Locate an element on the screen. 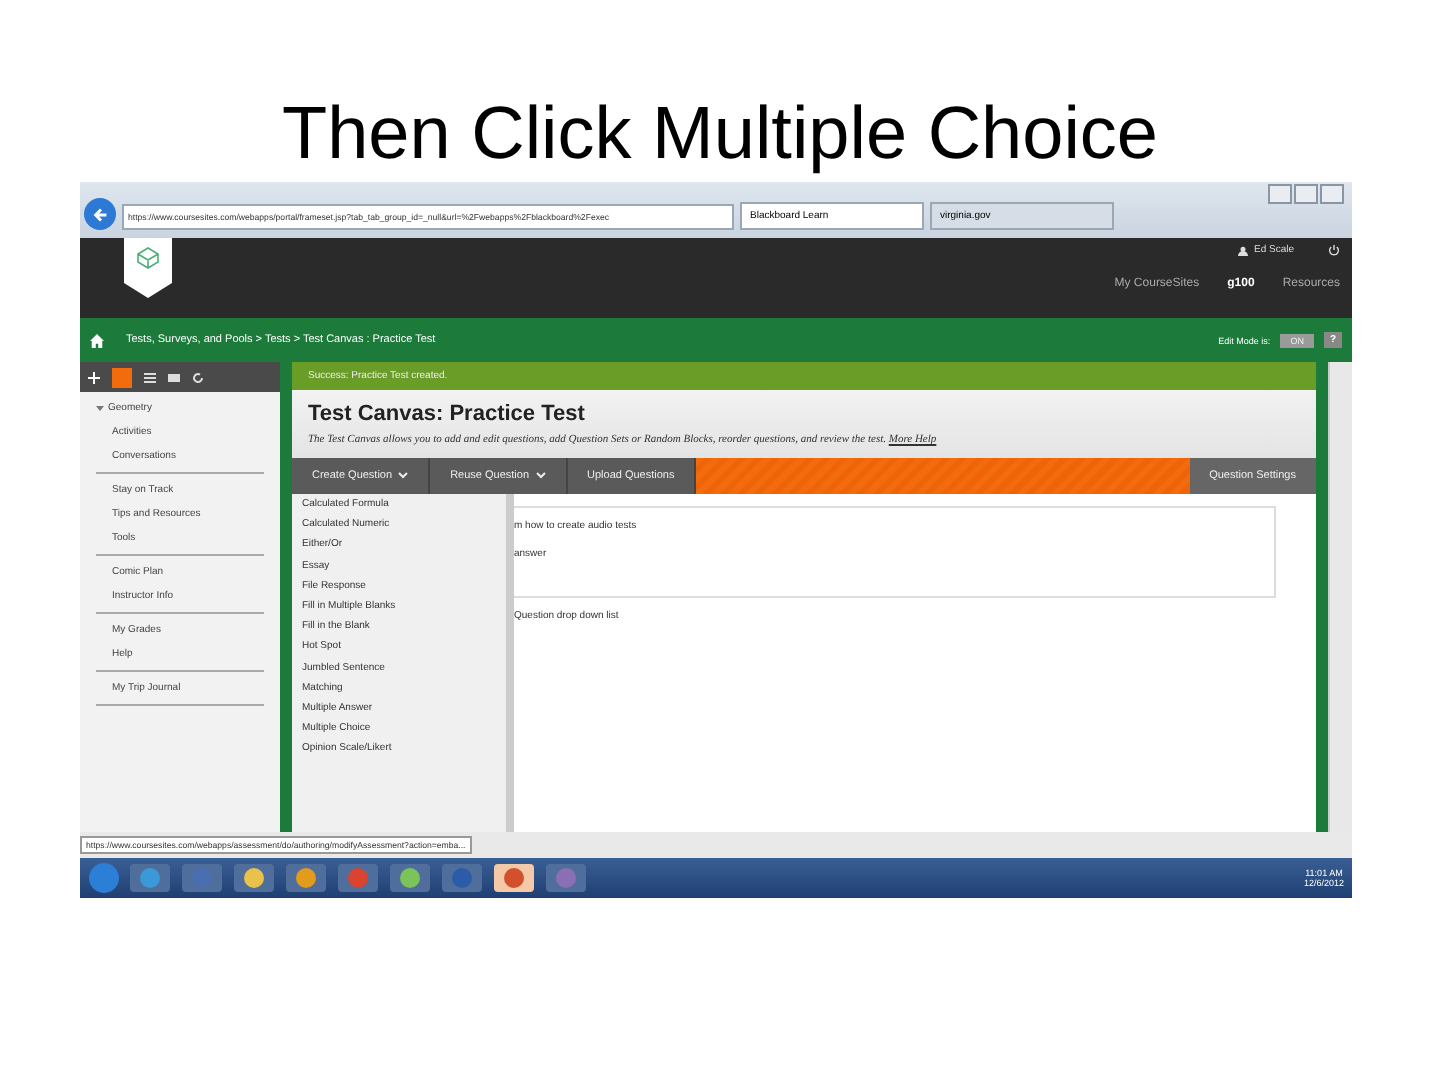 The width and height of the screenshot is (1440, 1080). add-icon is located at coordinates (94, 377).